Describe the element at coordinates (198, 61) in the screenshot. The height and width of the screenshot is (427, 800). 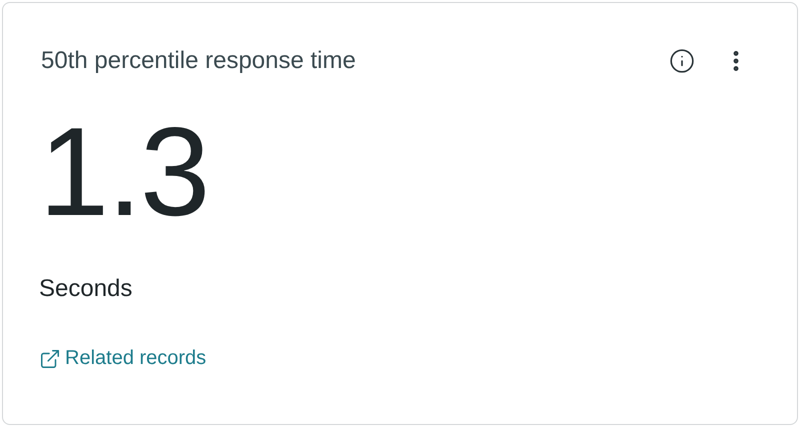
I see `card-title: 50th percentile response time` at that location.